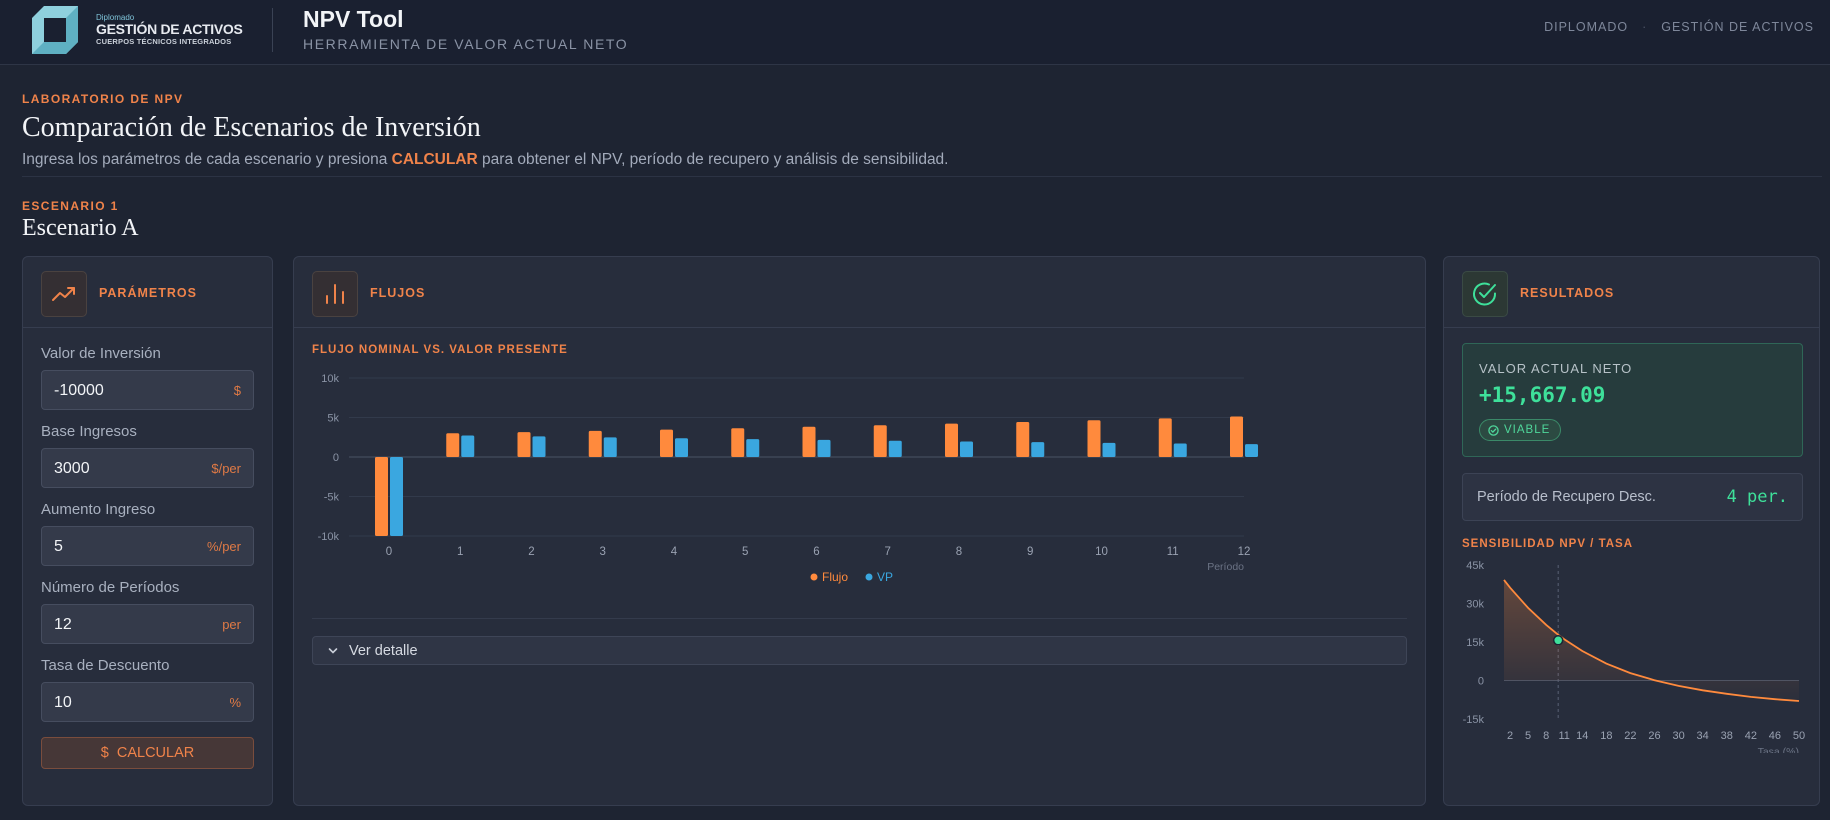 The image size is (1830, 820). What do you see at coordinates (124, 547) in the screenshot?
I see `income-growth-input` at bounding box center [124, 547].